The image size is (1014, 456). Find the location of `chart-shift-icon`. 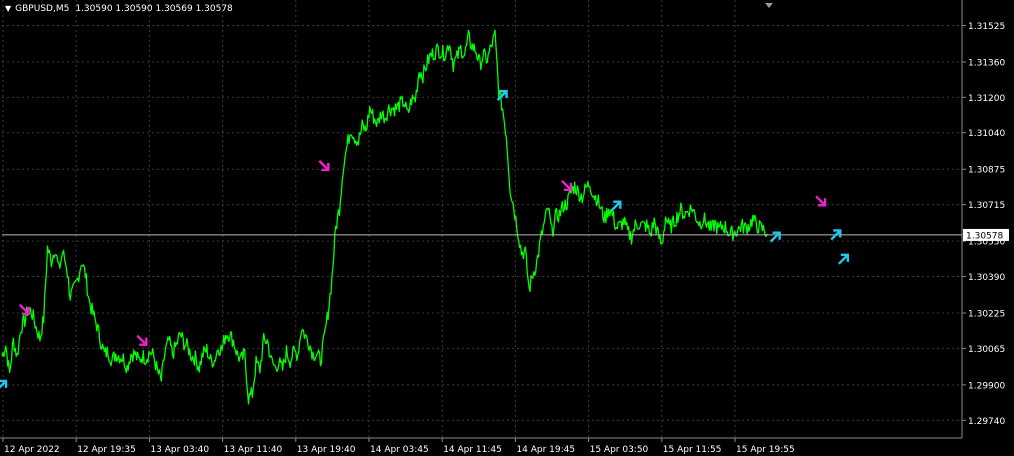

chart-shift-icon is located at coordinates (769, 5).